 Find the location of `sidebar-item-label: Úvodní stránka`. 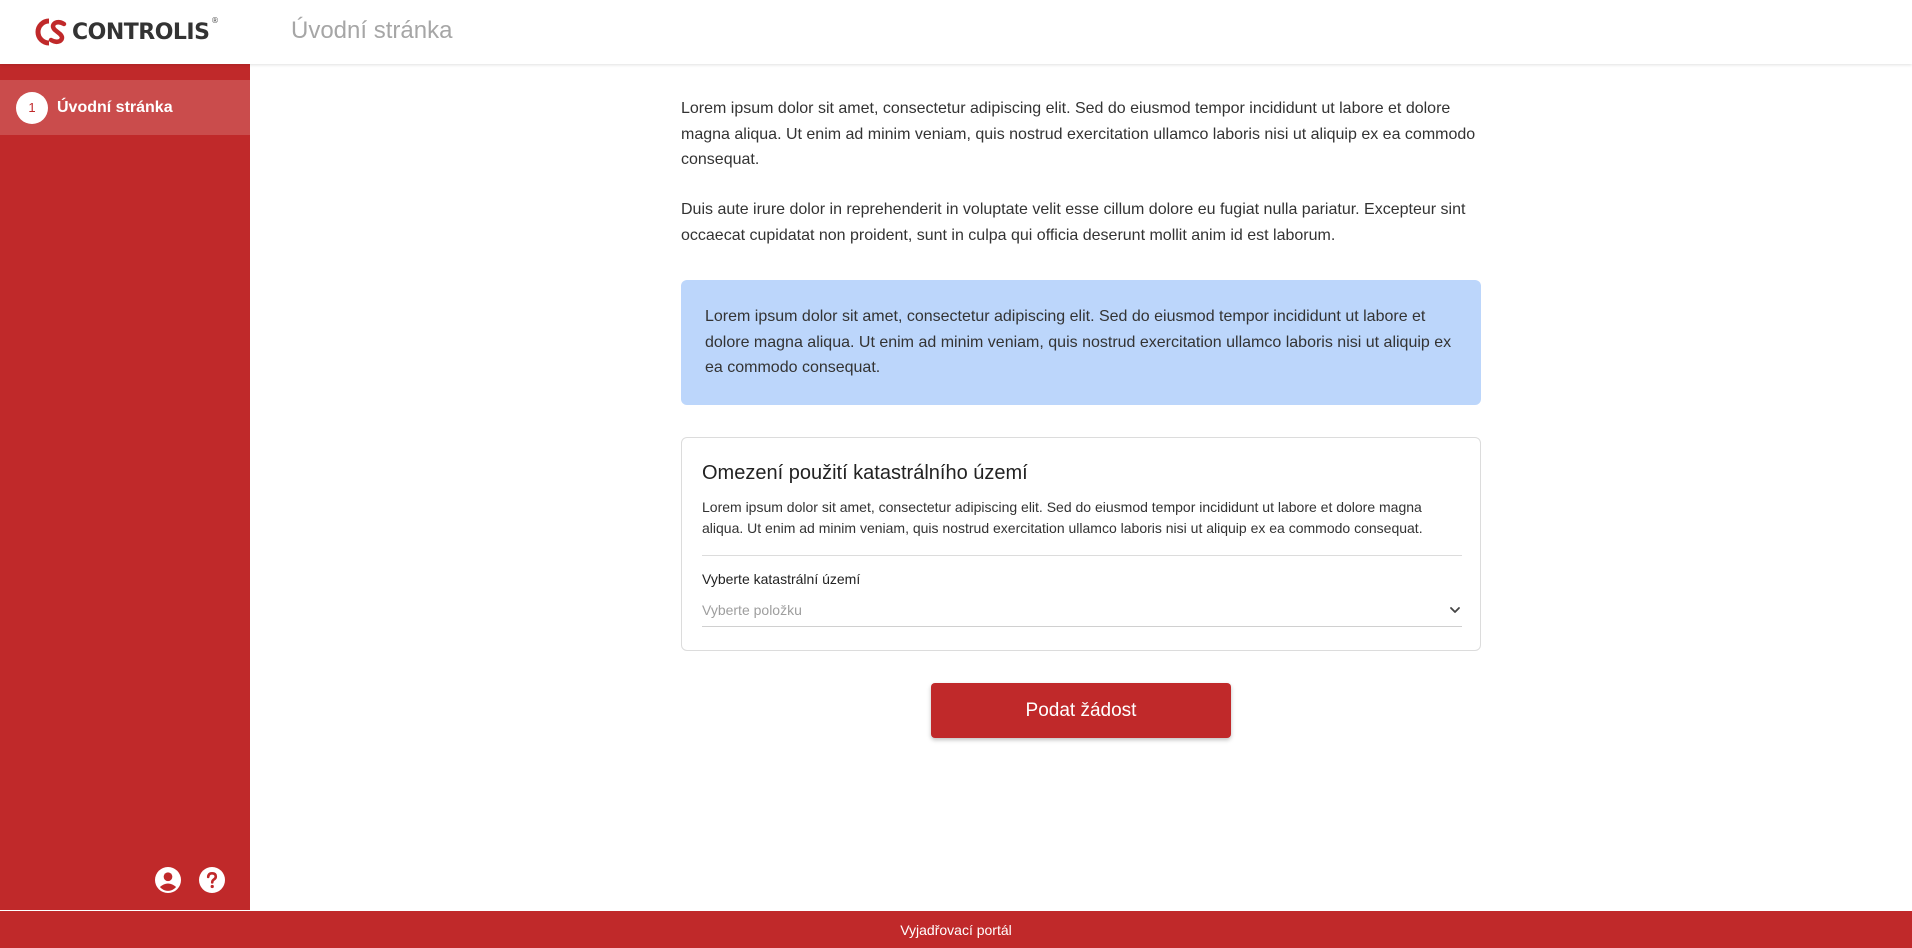

sidebar-item-label: Úvodní stránka is located at coordinates (115, 107).